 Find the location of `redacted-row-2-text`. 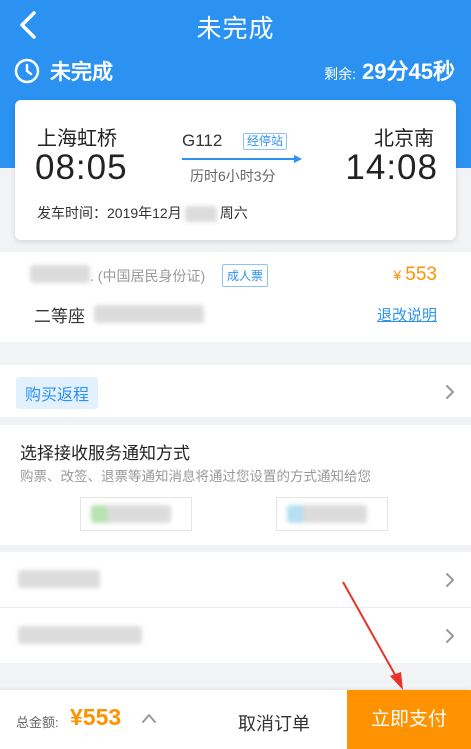

redacted-row-2-text is located at coordinates (80, 635).